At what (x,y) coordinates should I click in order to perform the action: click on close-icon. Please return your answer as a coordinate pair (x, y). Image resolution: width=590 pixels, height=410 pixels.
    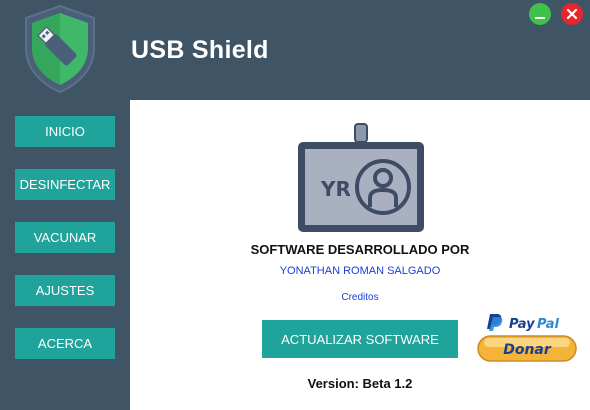
    Looking at the image, I should click on (572, 14).